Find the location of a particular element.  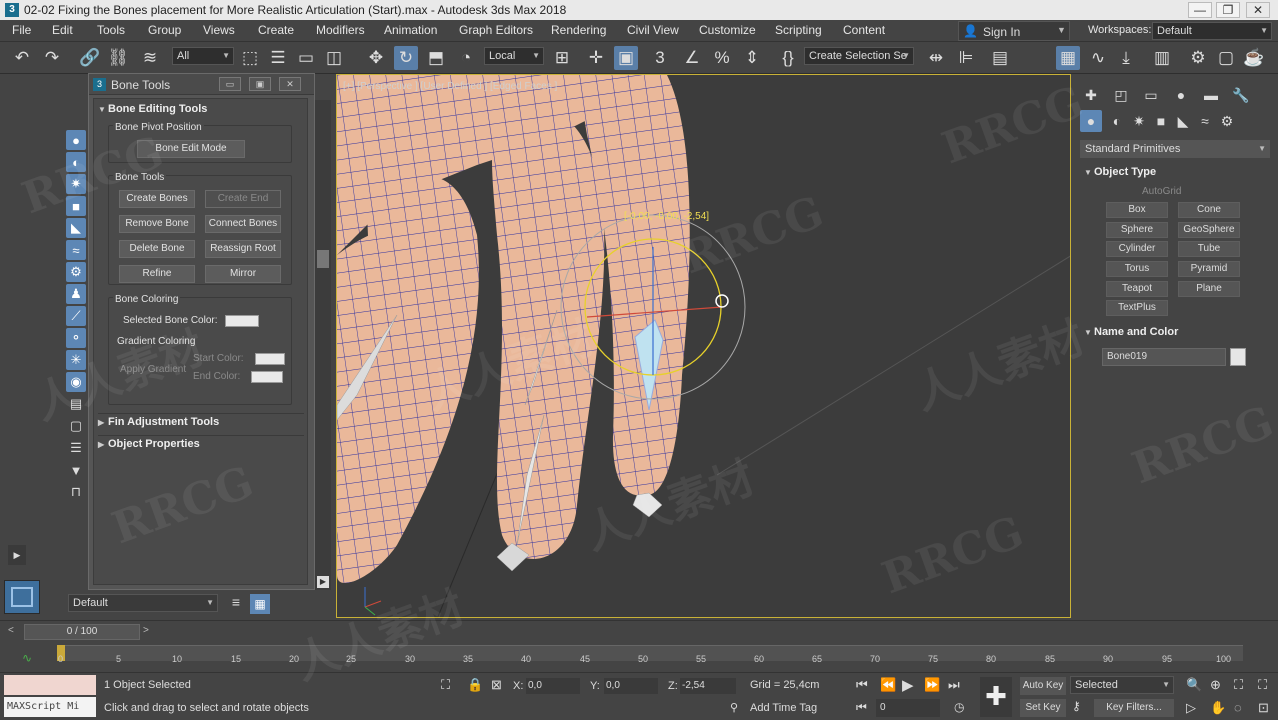

lights-category-icon: ✷ is located at coordinates (1139, 121).